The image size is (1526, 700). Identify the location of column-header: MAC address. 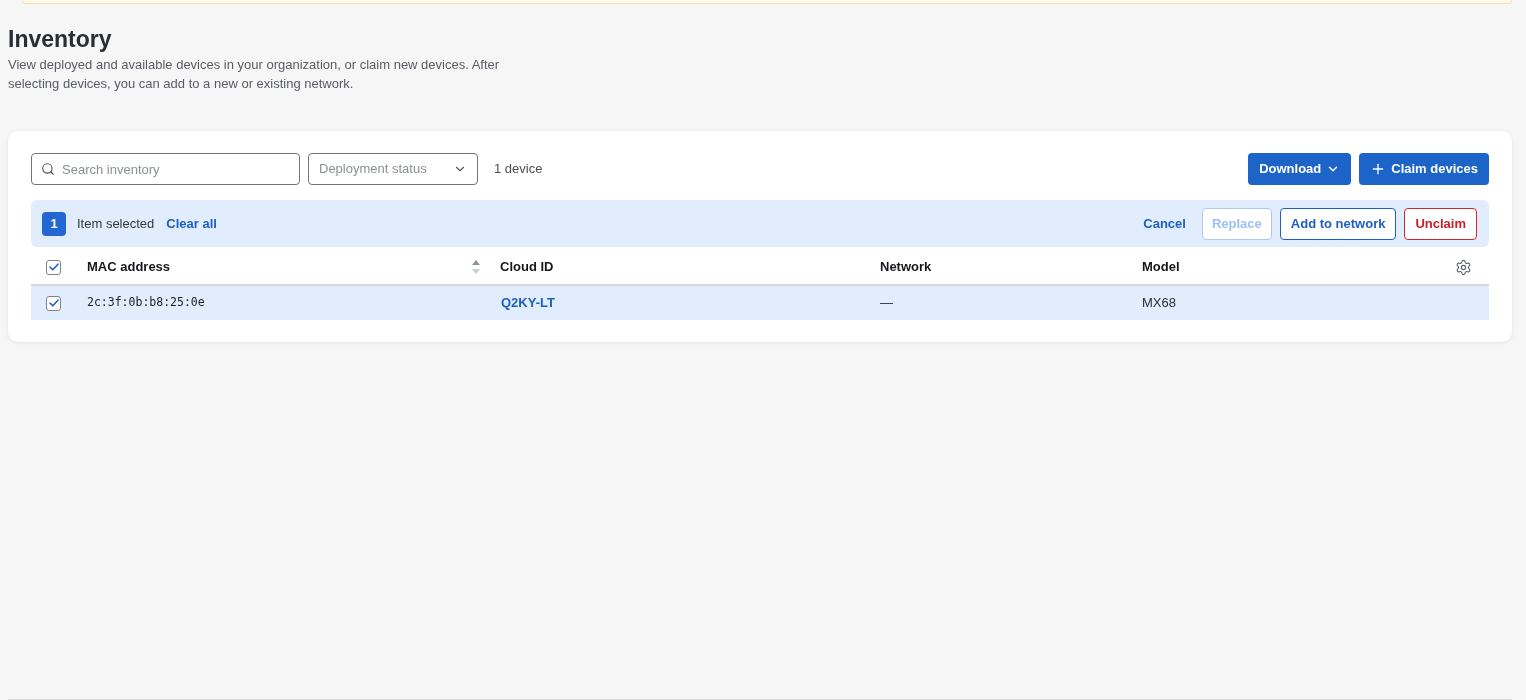
(129, 267).